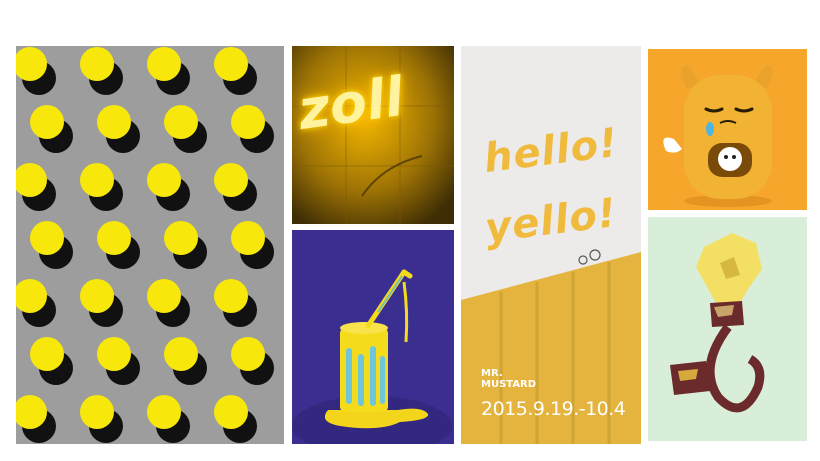 The image size is (820, 461). I want to click on poster-dates: 2015.9.19.-10.4, so click(553, 409).